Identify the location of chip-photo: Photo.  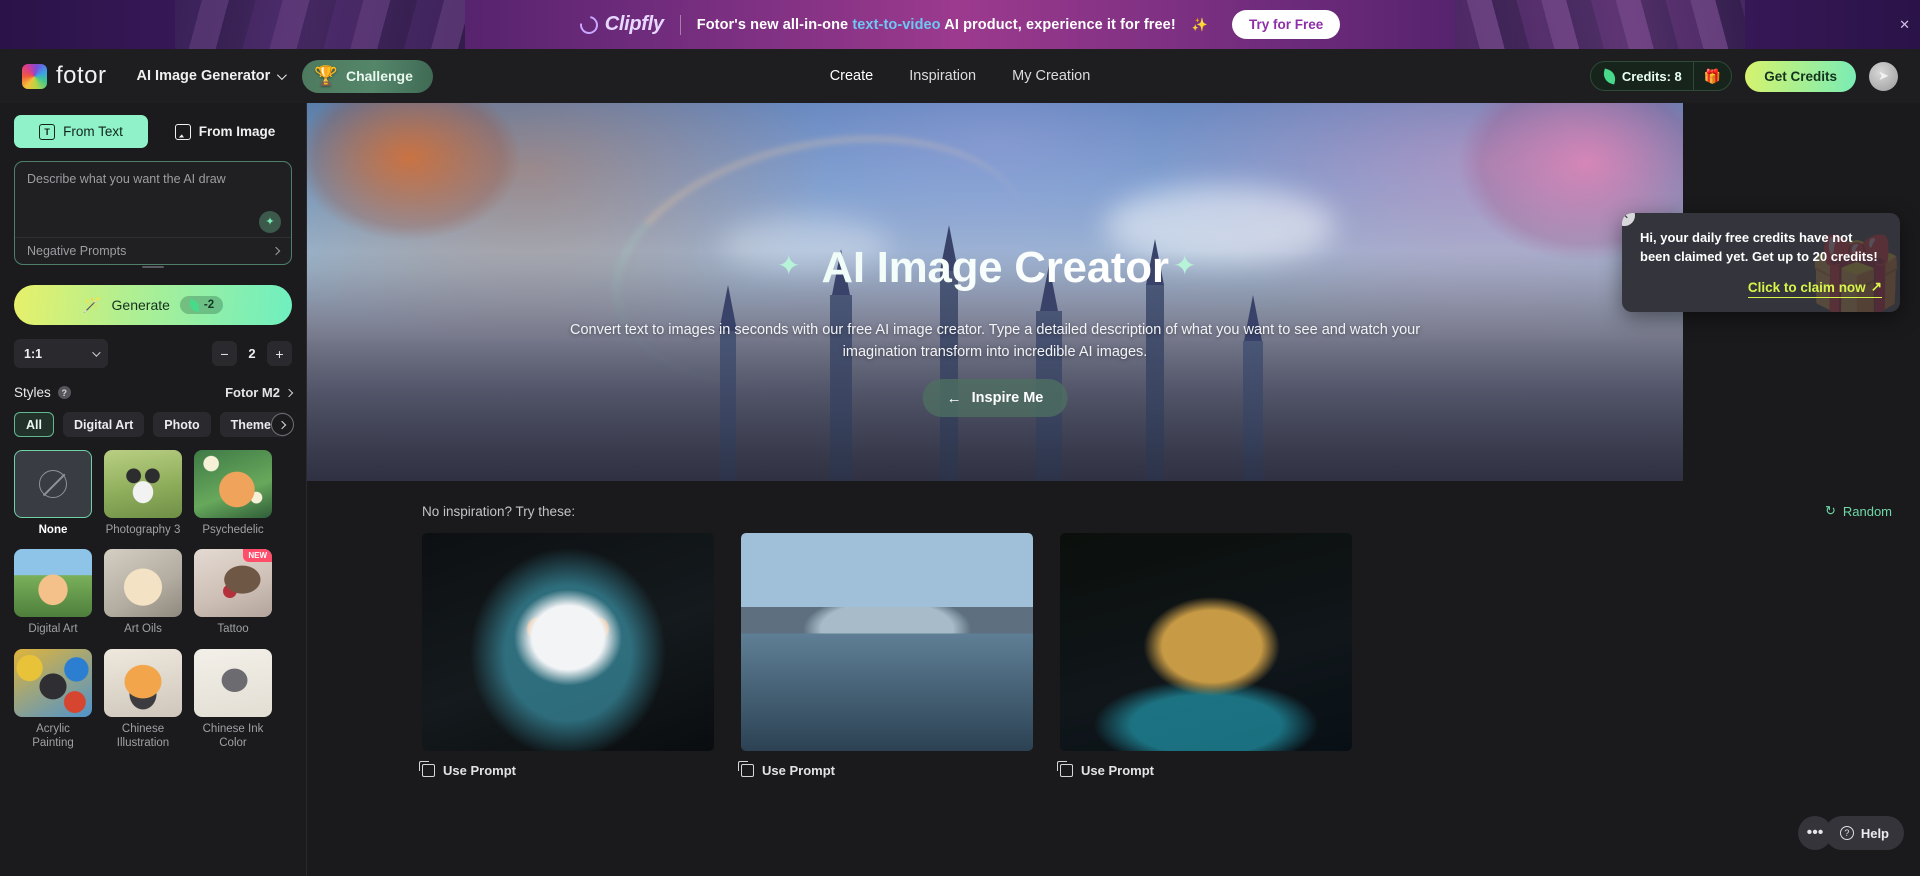
(182, 424).